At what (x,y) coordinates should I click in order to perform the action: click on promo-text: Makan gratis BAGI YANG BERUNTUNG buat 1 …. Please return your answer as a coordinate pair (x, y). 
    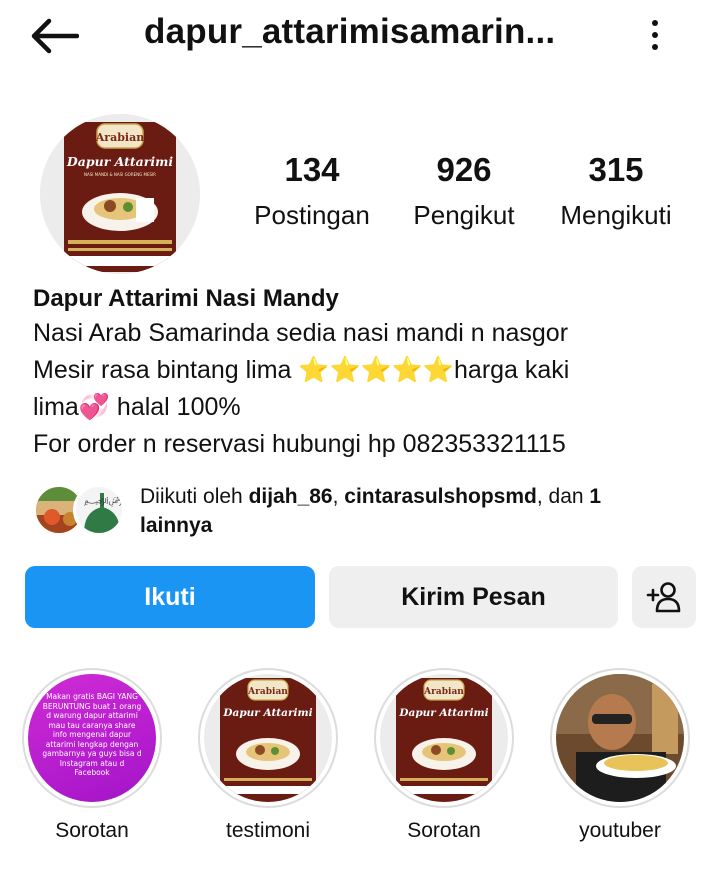
    Looking at the image, I should click on (92, 738).